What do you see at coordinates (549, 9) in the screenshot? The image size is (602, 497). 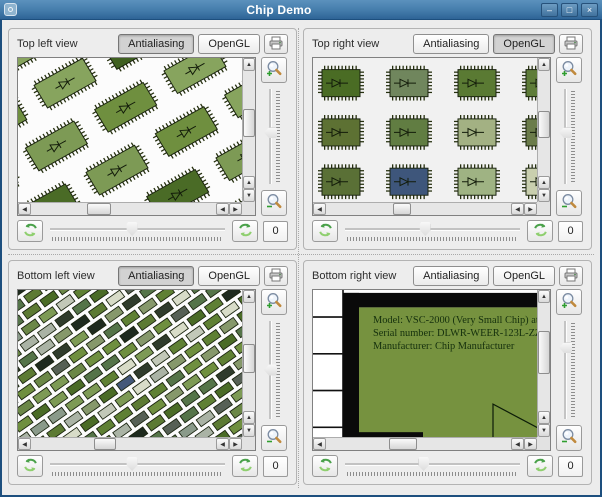 I see `minimize-button: –` at bounding box center [549, 9].